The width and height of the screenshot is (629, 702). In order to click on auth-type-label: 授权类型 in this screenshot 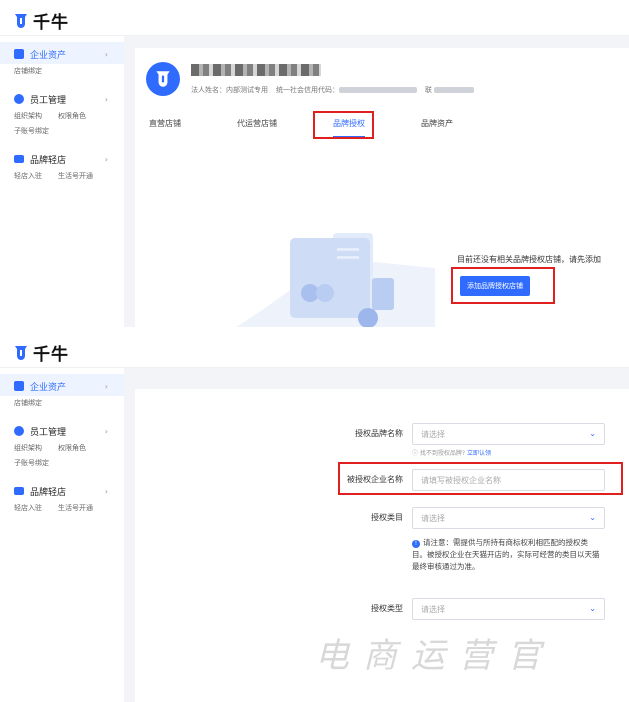, I will do `click(387, 608)`.